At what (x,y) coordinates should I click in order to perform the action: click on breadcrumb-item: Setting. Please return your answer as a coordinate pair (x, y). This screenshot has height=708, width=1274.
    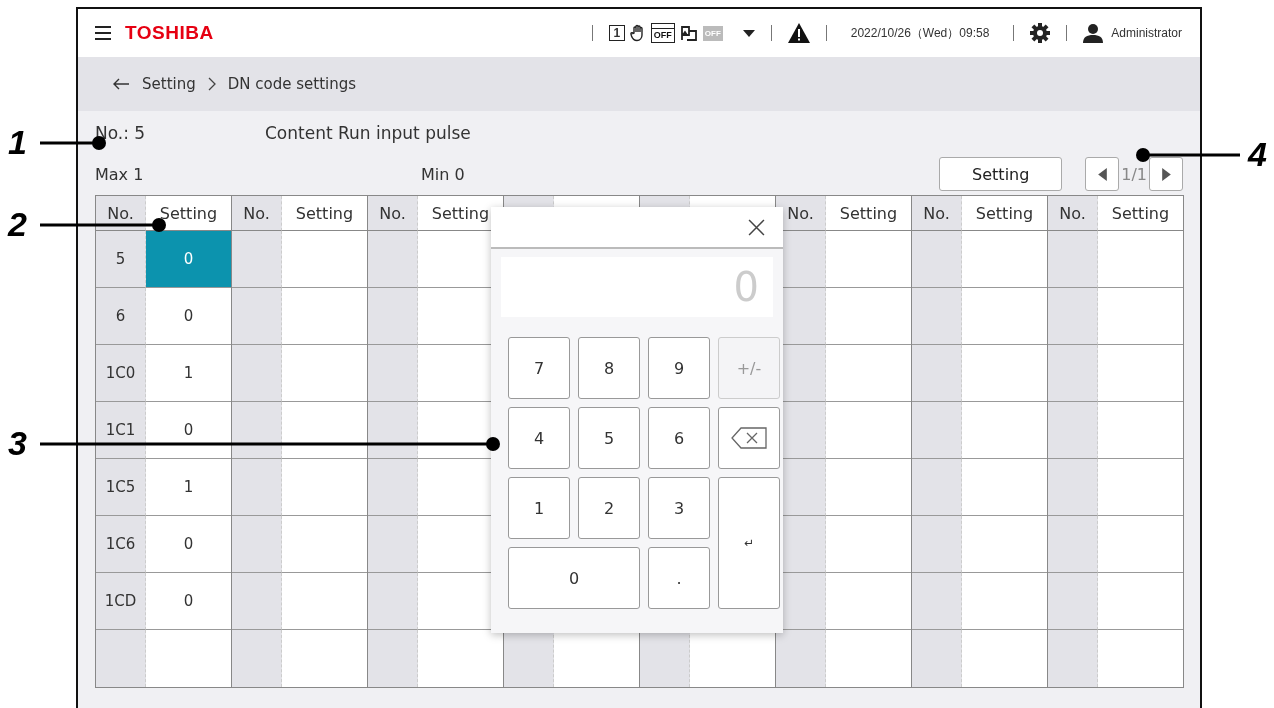
    Looking at the image, I should click on (169, 84).